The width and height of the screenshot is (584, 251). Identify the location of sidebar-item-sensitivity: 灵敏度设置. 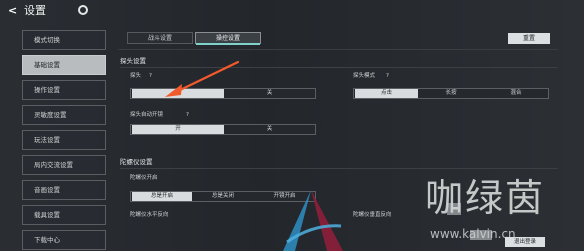
(64, 115).